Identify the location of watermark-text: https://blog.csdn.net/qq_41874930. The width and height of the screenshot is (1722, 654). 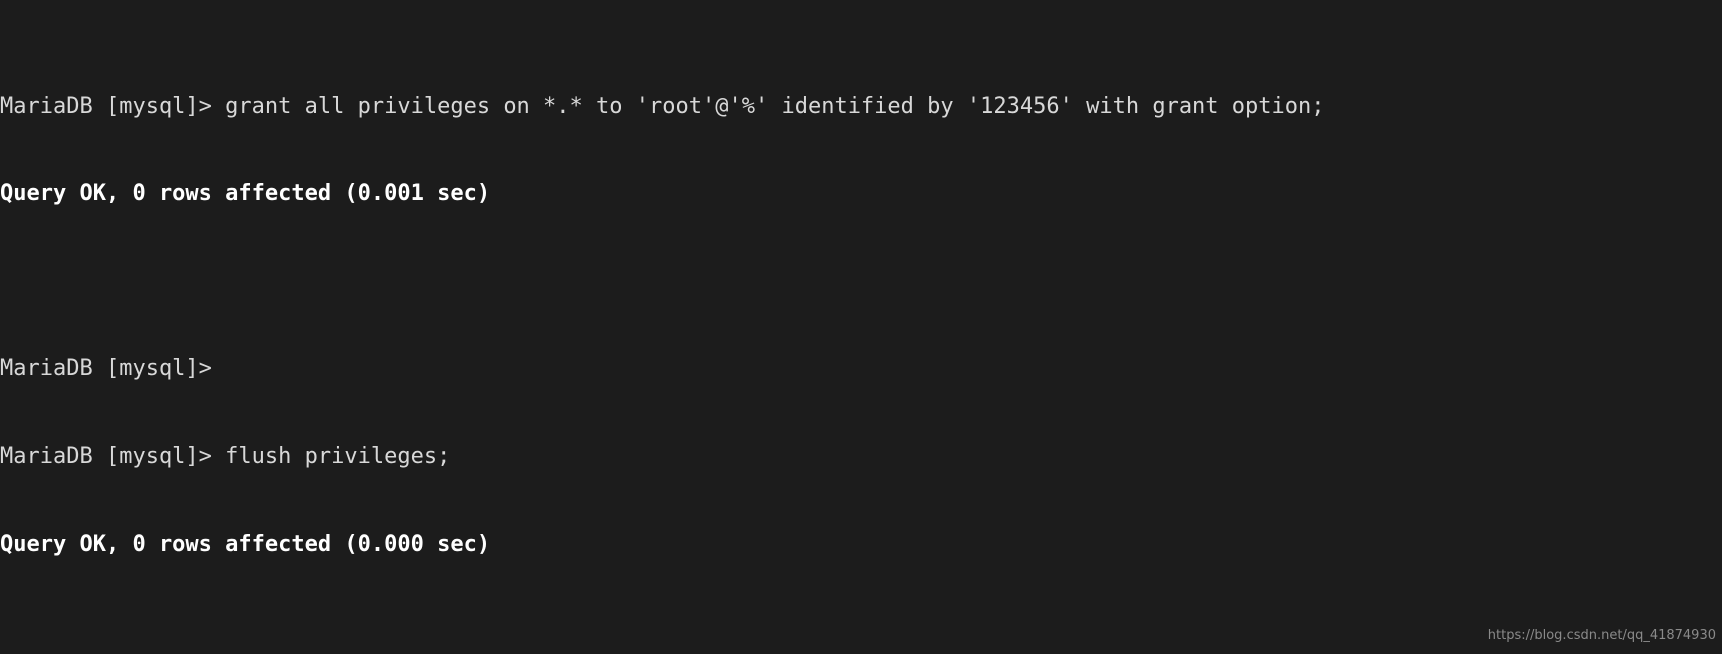
(1601, 635).